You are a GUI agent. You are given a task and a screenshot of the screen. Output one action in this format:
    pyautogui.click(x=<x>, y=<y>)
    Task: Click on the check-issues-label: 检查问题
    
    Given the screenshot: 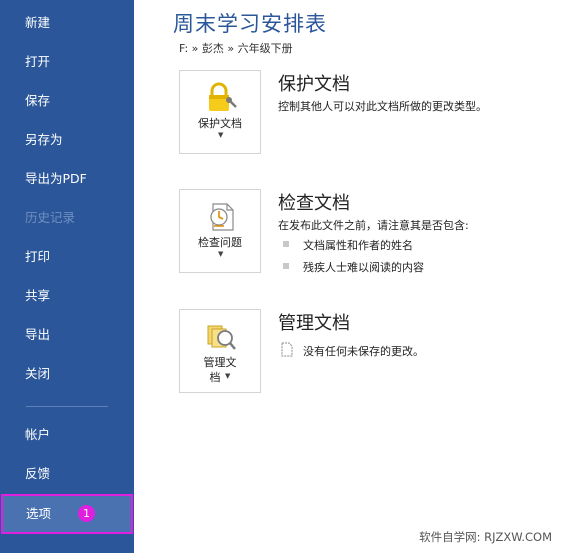 What is the action you would take?
    pyautogui.click(x=220, y=242)
    